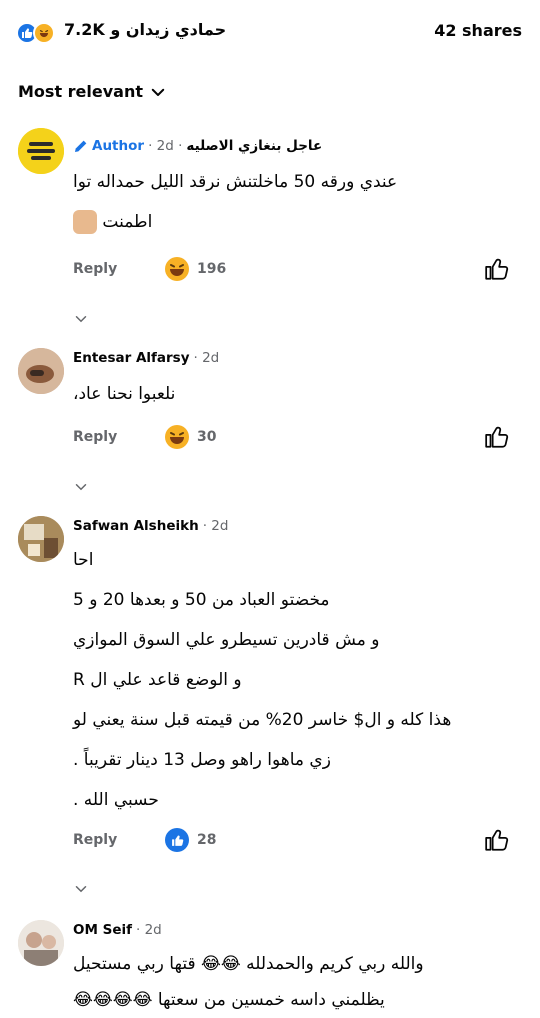 The height and width of the screenshot is (1018, 540). Describe the element at coordinates (136, 526) in the screenshot. I see `commenter-name: Safwan Alsheikh` at that location.